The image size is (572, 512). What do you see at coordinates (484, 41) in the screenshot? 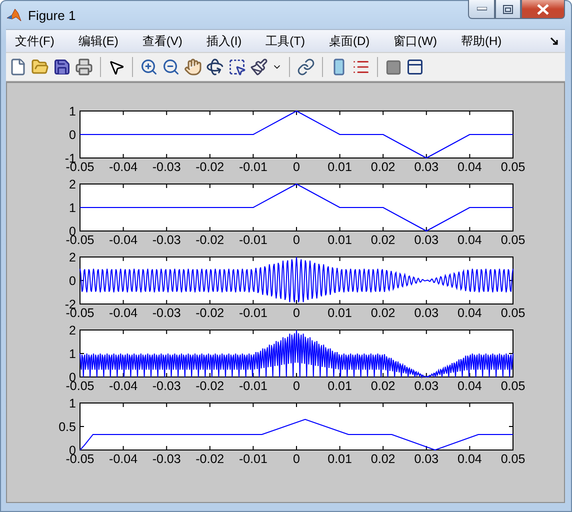
I see `menu-item: 帮助(H)` at bounding box center [484, 41].